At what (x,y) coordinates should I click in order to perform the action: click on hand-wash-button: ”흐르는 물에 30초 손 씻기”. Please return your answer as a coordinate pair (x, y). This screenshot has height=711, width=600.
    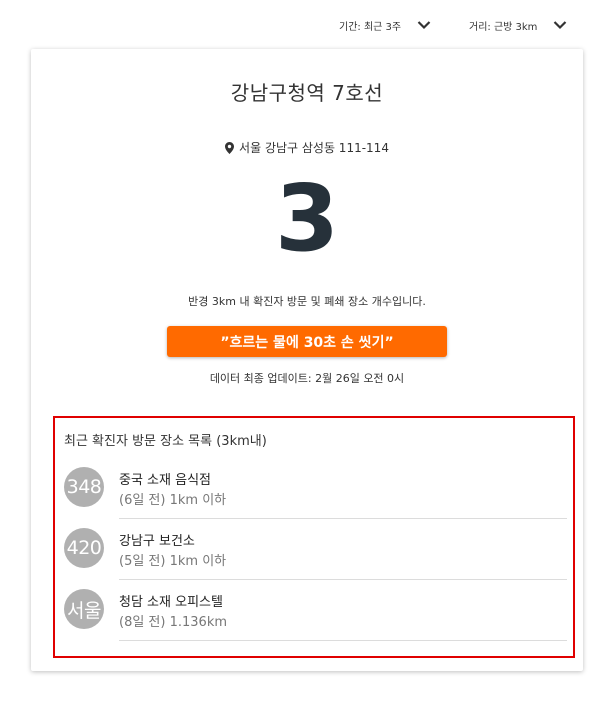
    Looking at the image, I should click on (307, 341).